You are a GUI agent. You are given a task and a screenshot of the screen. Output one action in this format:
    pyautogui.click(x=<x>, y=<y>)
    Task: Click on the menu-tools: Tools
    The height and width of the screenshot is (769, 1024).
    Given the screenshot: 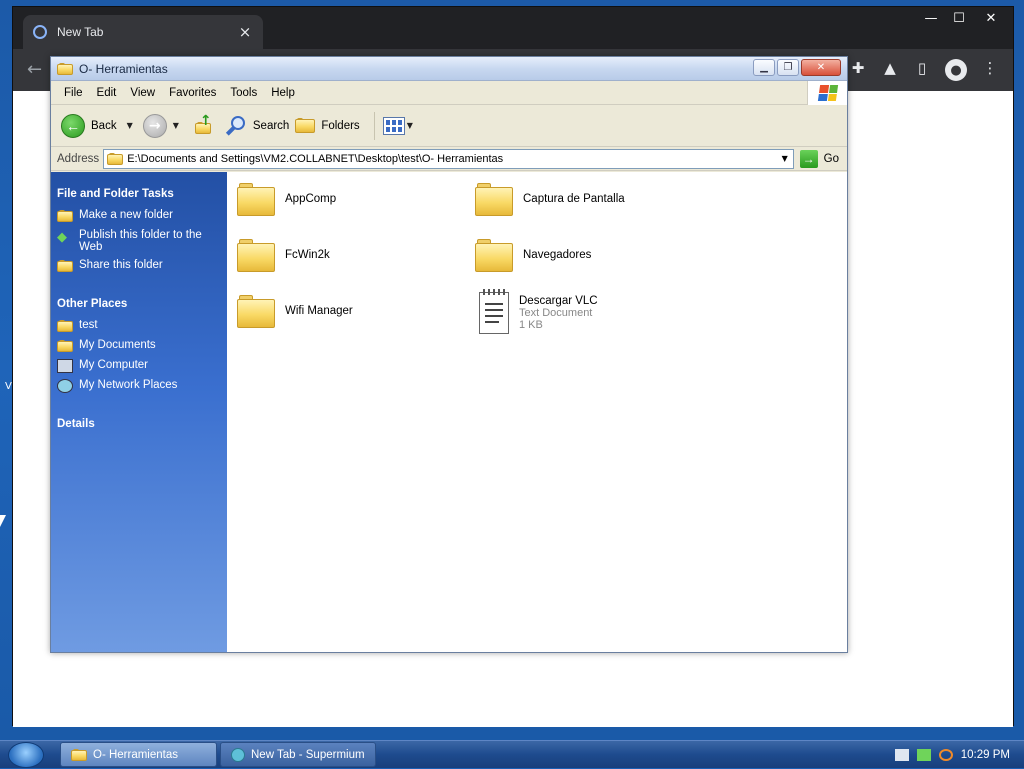 What is the action you would take?
    pyautogui.click(x=243, y=93)
    